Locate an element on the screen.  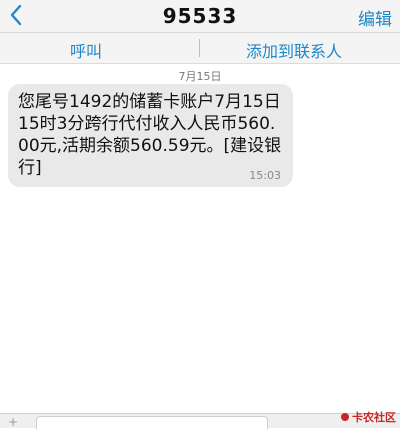
composer-attach-icon: + is located at coordinates (13, 422).